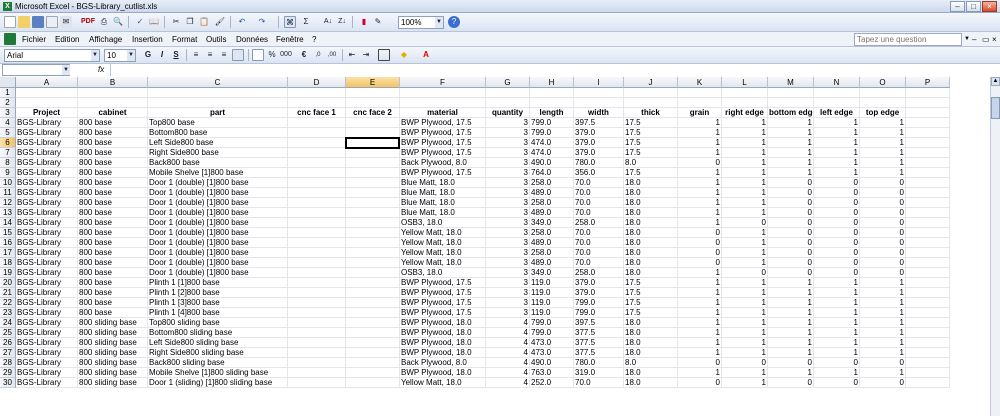  What do you see at coordinates (8, 273) in the screenshot?
I see `row-header-19: 19` at bounding box center [8, 273].